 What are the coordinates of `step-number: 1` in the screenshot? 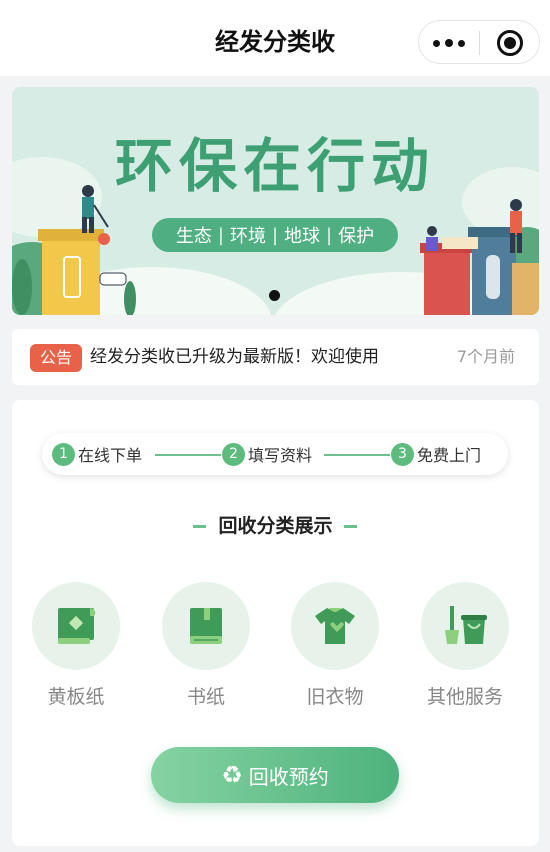 It's located at (63, 454).